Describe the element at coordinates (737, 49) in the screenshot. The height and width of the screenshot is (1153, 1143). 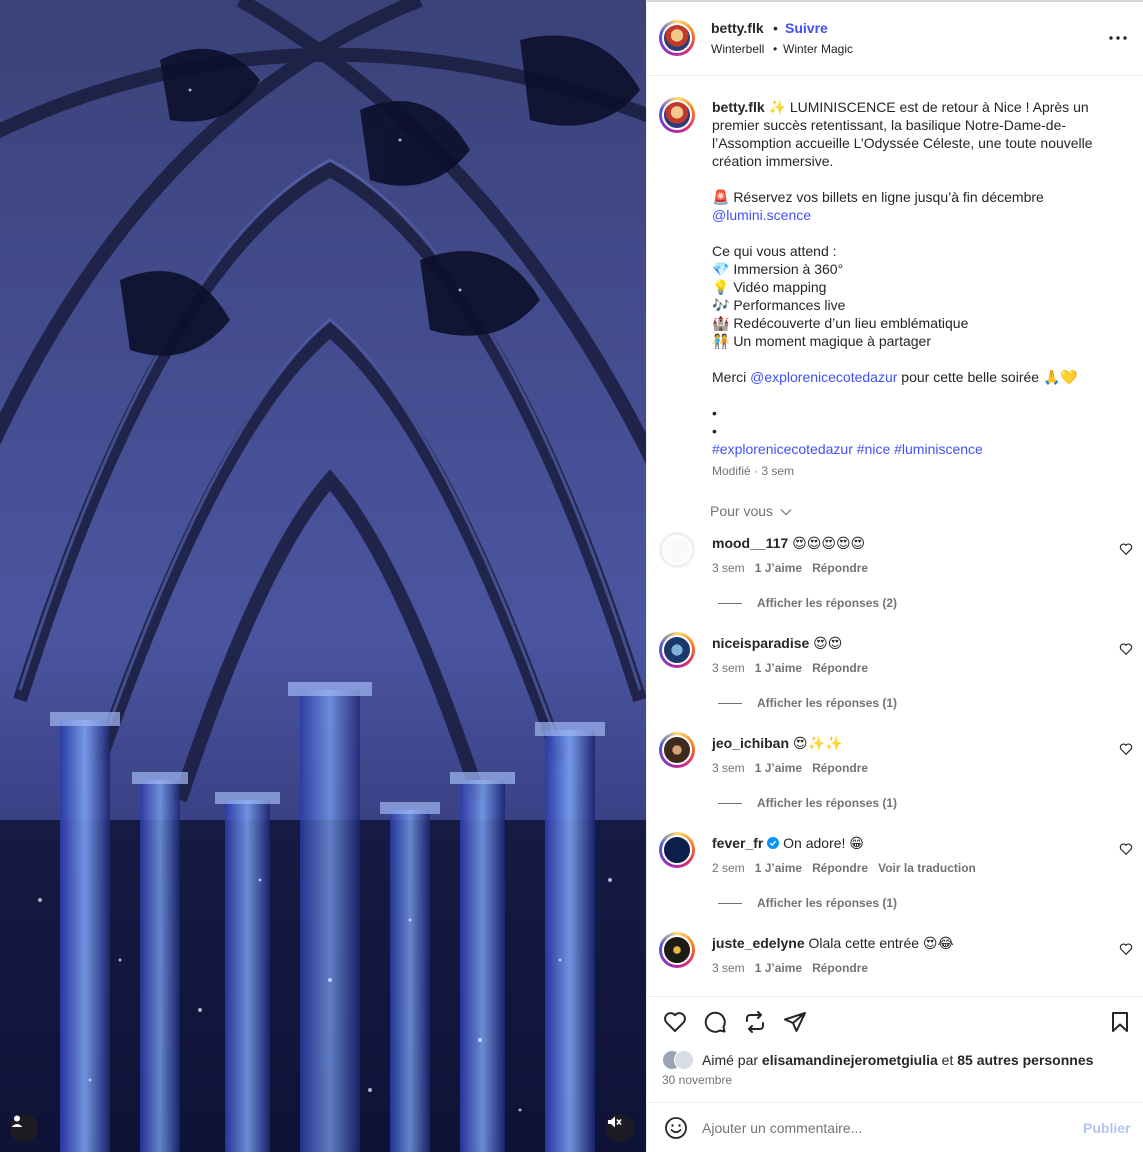
I see `location-link: Winterbell` at that location.